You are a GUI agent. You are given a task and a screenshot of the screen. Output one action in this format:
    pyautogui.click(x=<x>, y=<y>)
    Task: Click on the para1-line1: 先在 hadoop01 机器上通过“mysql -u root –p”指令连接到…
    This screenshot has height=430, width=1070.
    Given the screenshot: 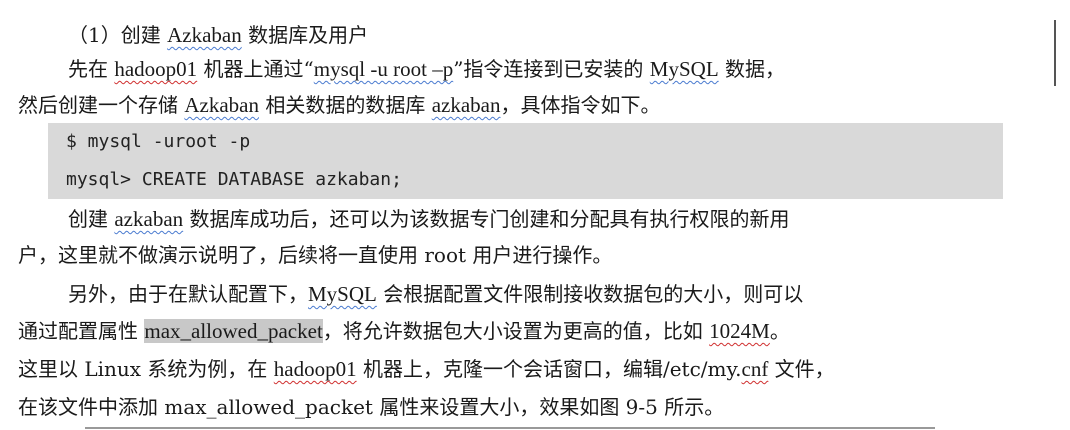 What is the action you would take?
    pyautogui.click(x=426, y=69)
    